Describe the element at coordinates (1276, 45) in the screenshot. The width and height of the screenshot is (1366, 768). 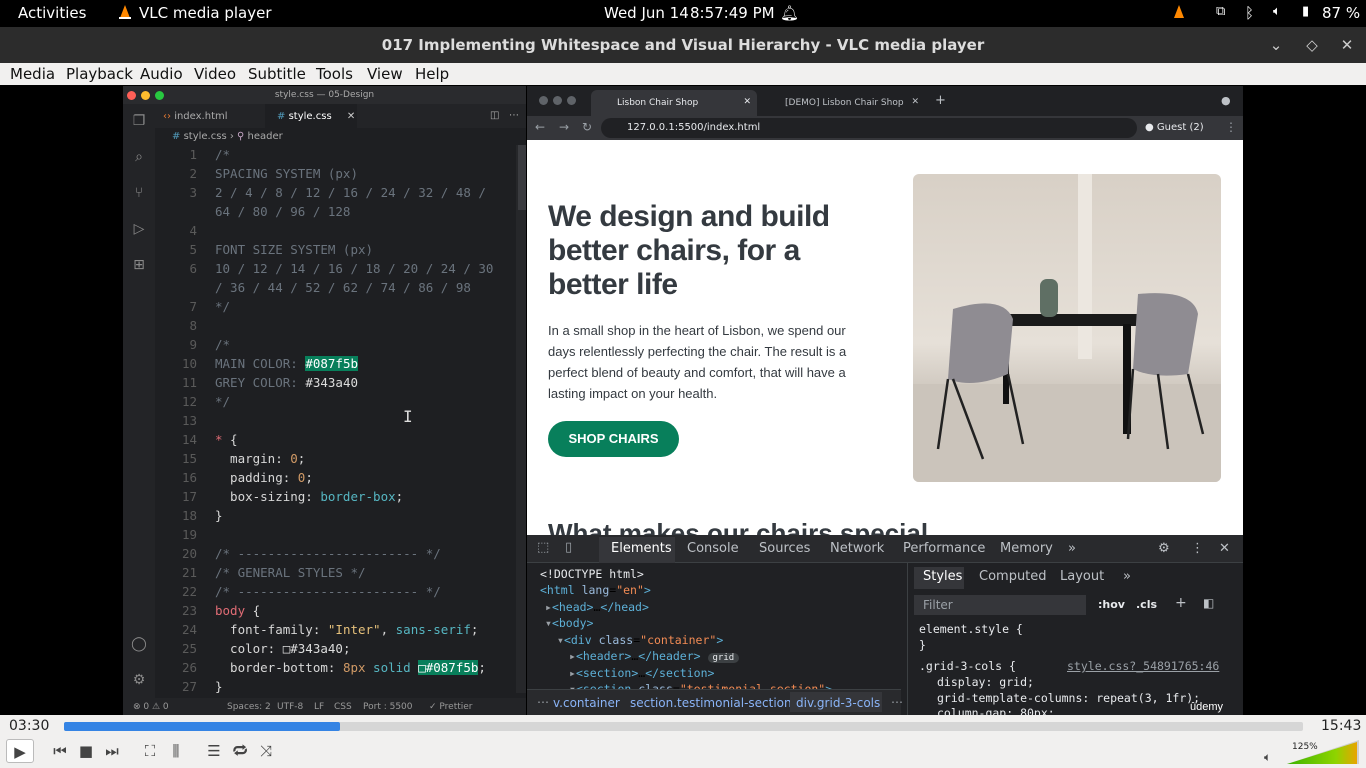
I see `minimize-icon: ⌄` at that location.